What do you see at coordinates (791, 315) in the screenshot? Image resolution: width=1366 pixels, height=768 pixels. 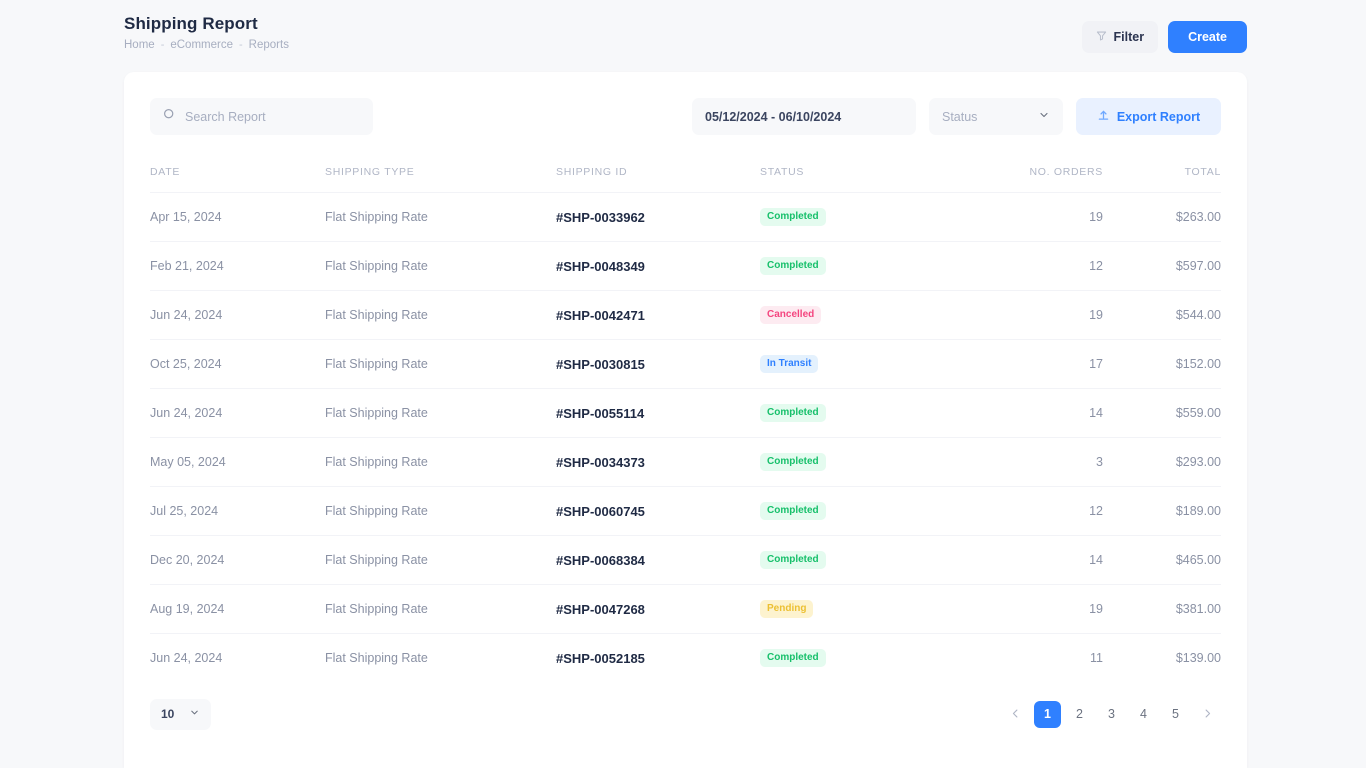 I see `status-badge: Cancelled` at bounding box center [791, 315].